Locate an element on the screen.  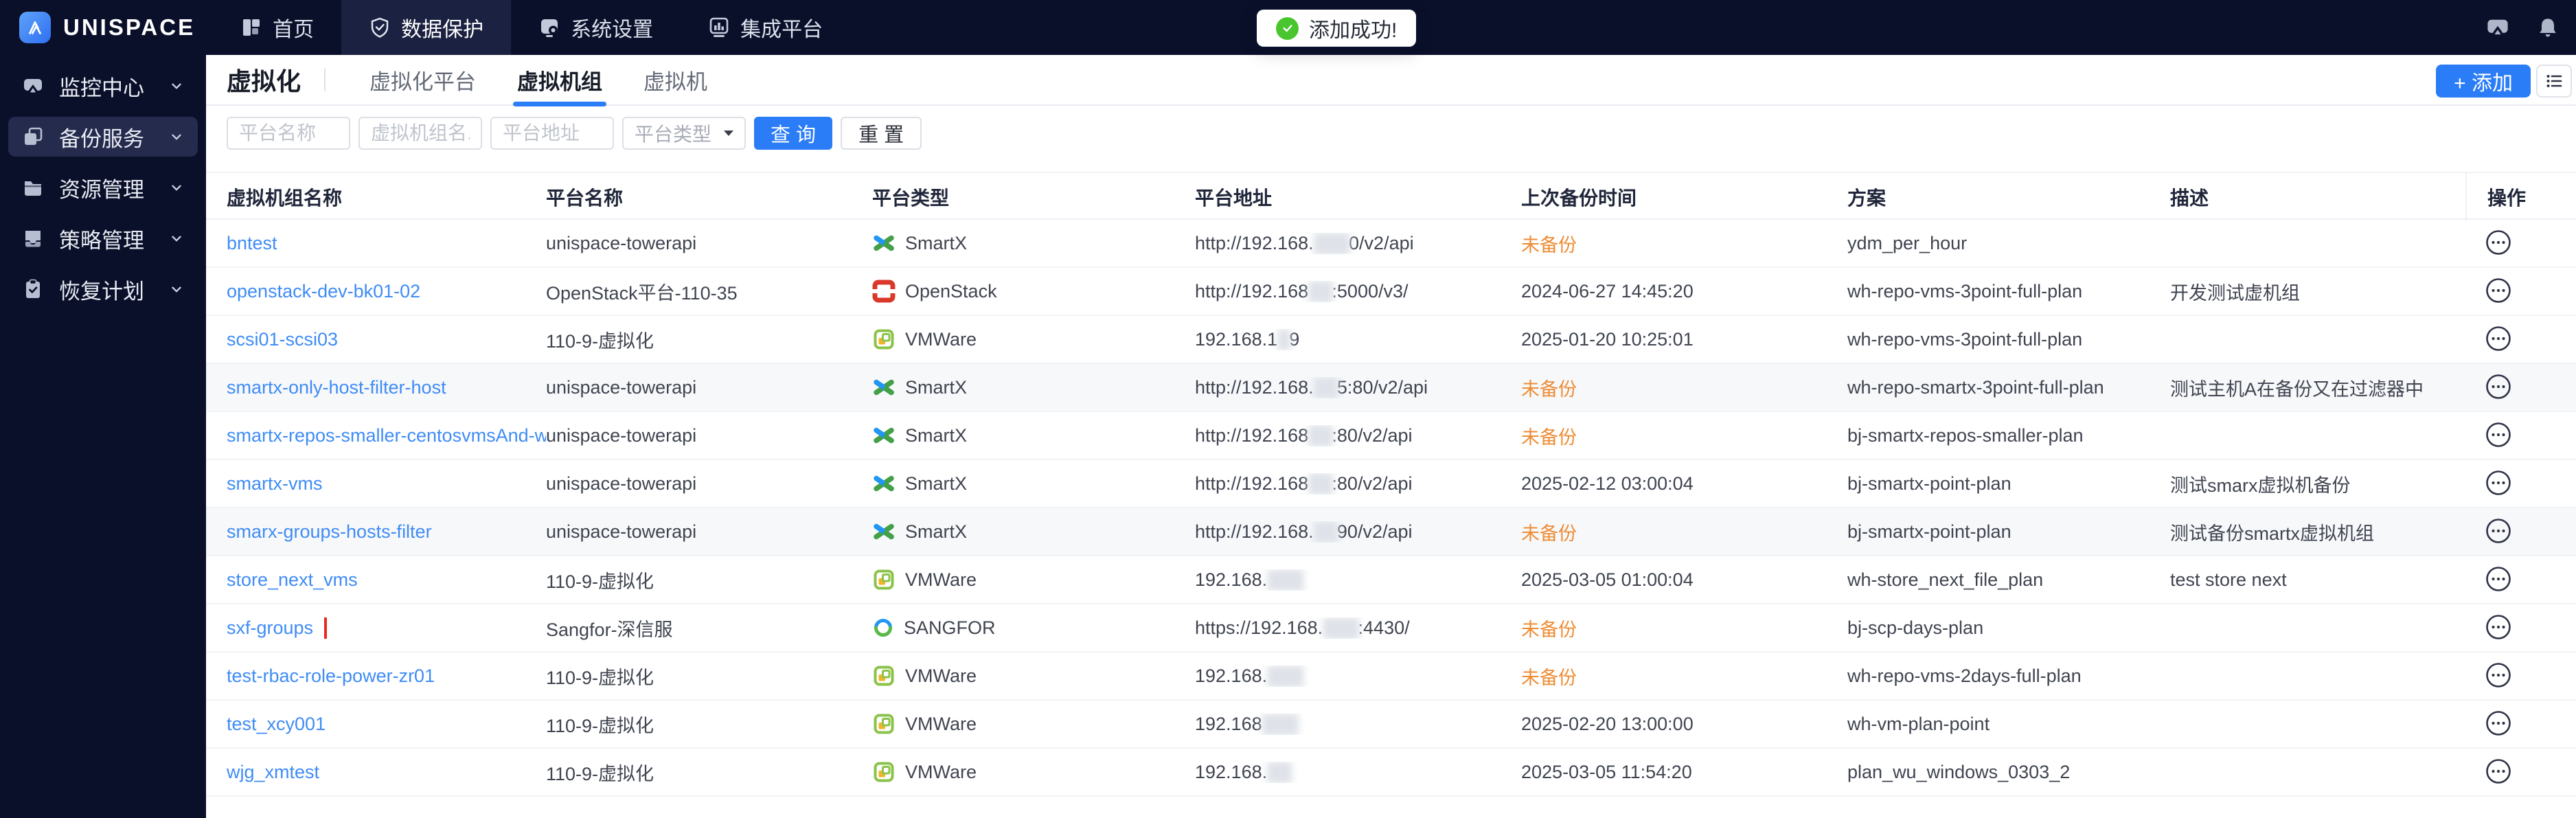
screencast-icon is located at coordinates (2497, 27).